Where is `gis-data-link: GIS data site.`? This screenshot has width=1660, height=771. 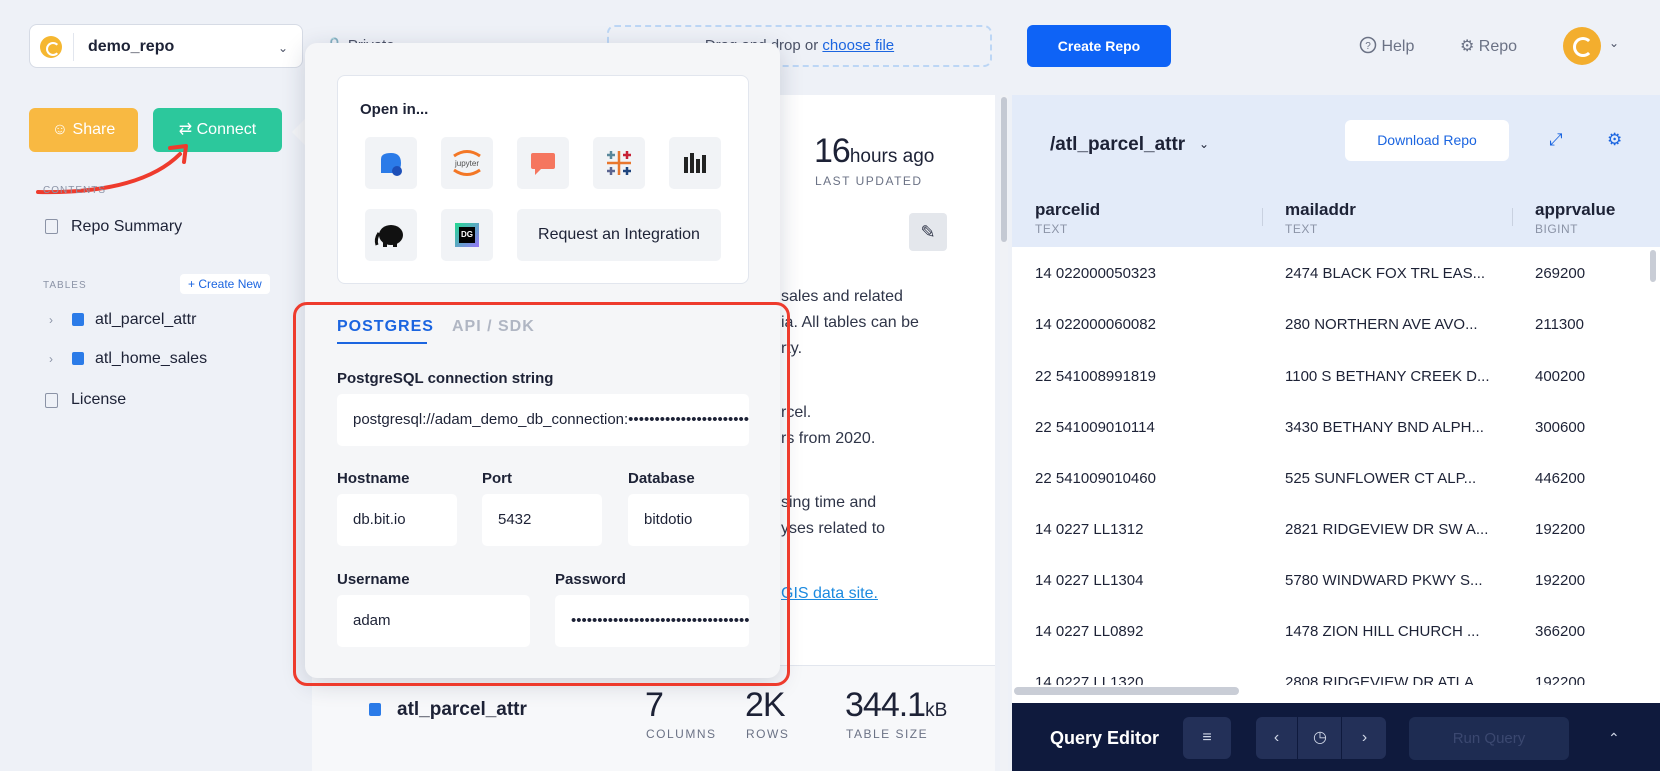
gis-data-link: GIS data site. is located at coordinates (829, 594).